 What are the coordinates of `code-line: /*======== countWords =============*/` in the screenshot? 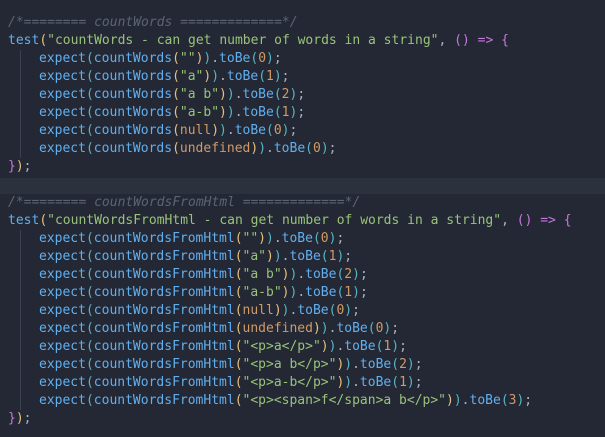 It's located at (302, 23).